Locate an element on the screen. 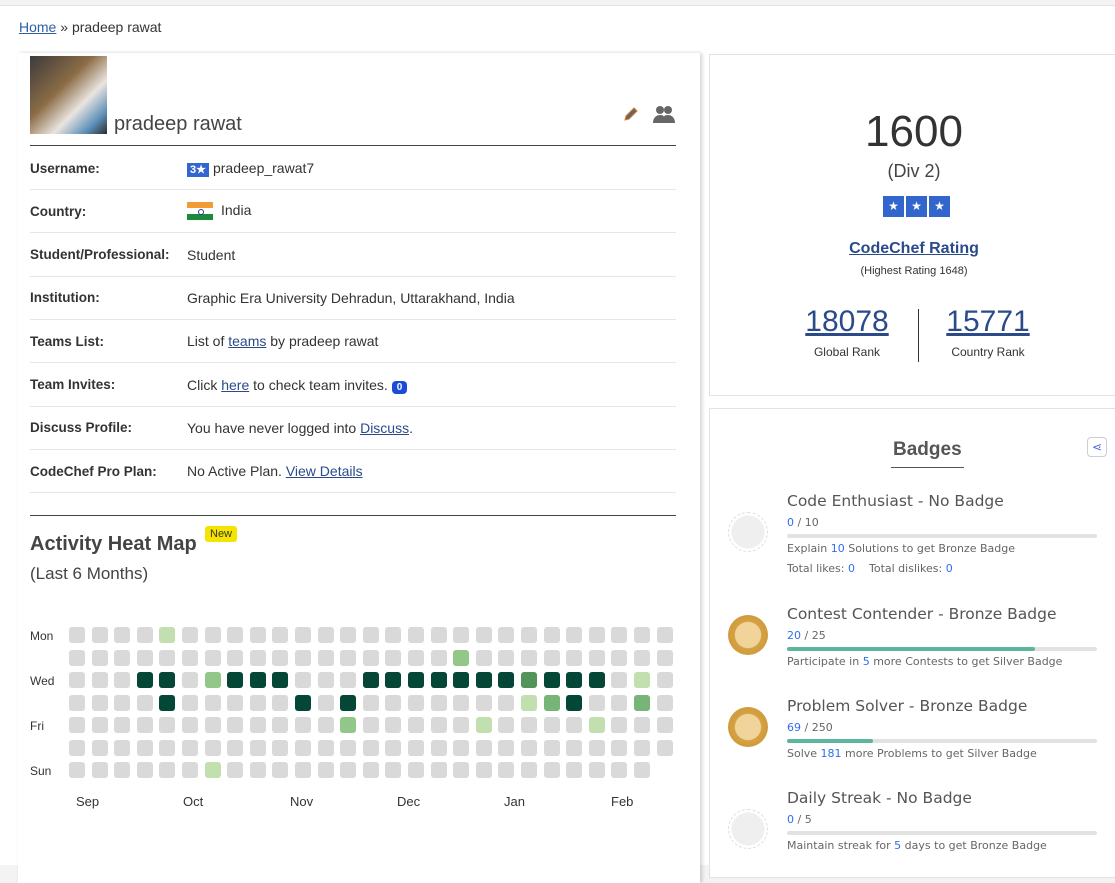 This screenshot has width=1115, height=883. breadcrumb-home-link: Home is located at coordinates (37, 27).